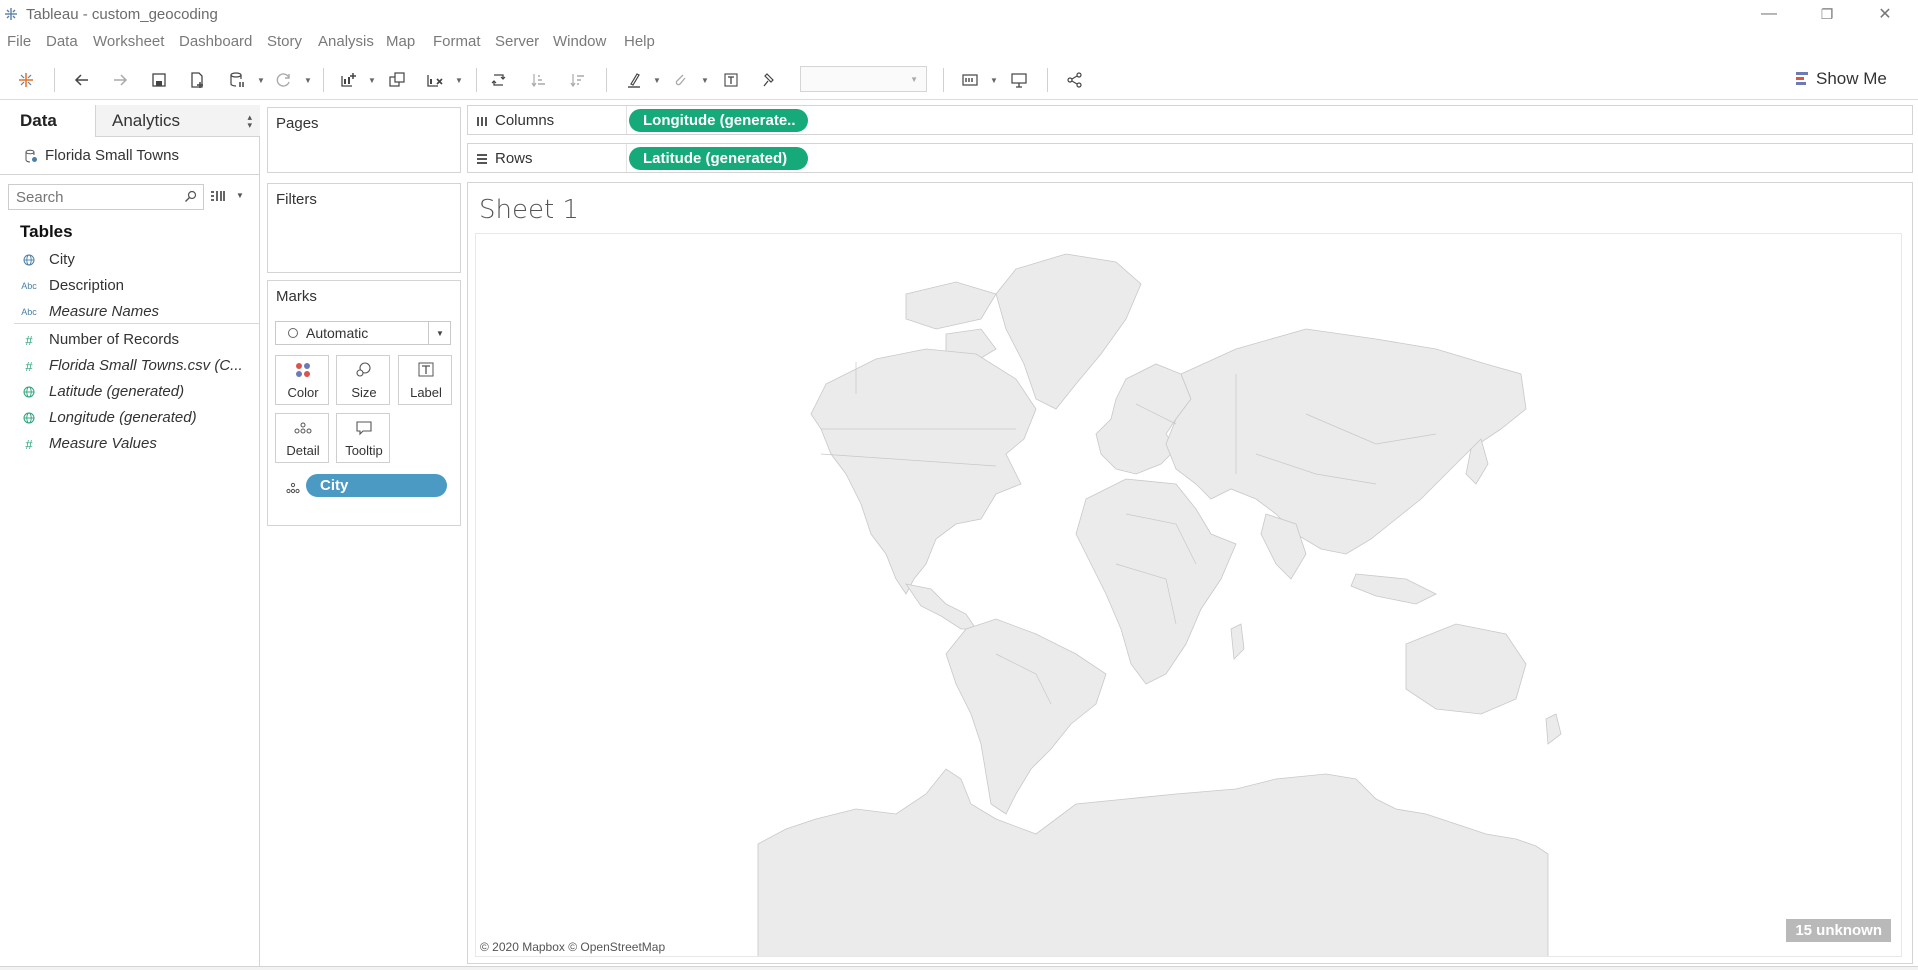 Image resolution: width=1918 pixels, height=970 pixels. Describe the element at coordinates (426, 371) in the screenshot. I see `label-icon` at that location.